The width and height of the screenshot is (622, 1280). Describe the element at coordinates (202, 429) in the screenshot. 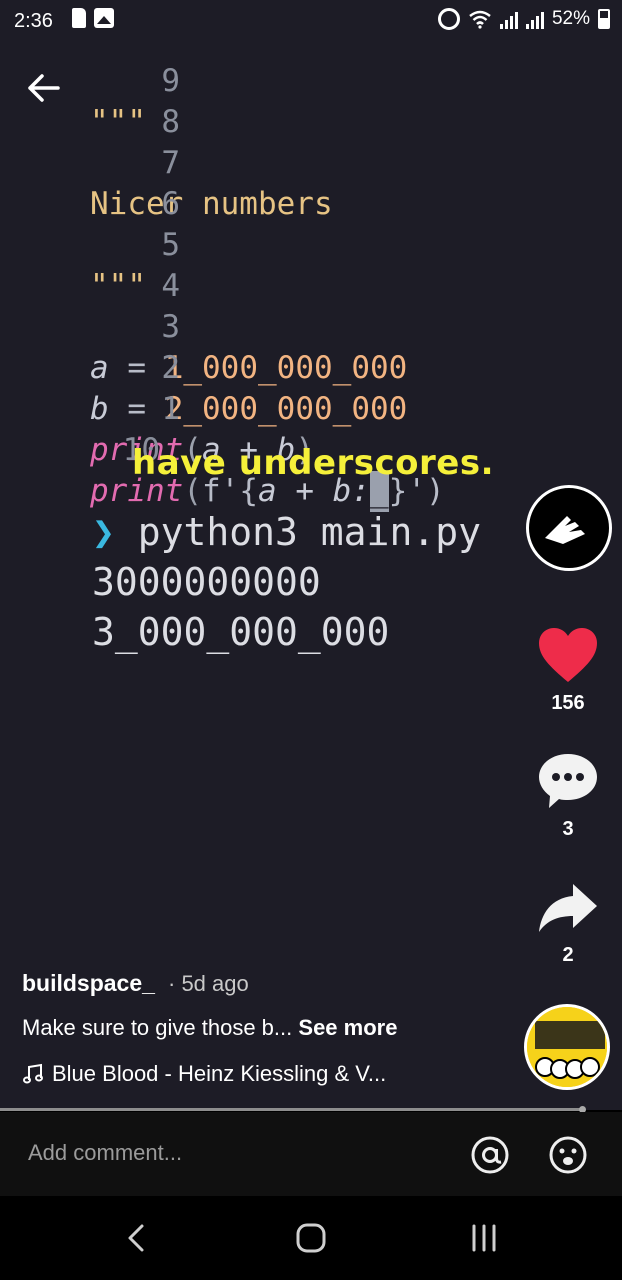

I see `code-line: 1 print(a + b)` at that location.